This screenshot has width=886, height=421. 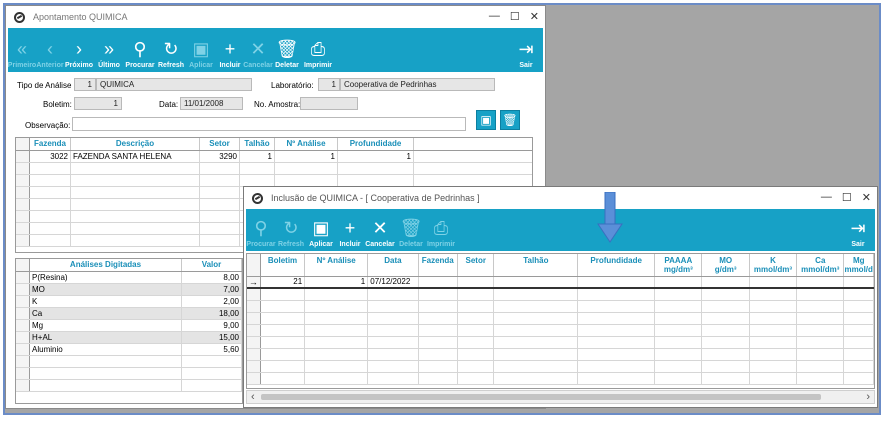 I want to click on cell-valor: 15,00, so click(x=212, y=337).